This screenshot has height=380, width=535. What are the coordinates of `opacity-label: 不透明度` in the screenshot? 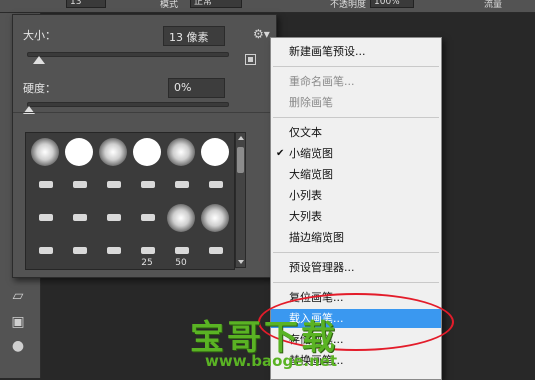 It's located at (348, 5).